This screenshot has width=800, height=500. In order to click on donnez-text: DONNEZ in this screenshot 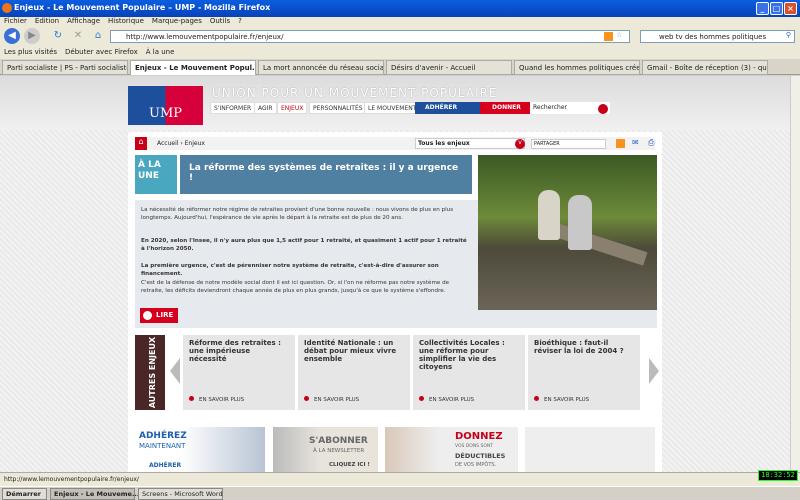, I will do `click(479, 436)`.